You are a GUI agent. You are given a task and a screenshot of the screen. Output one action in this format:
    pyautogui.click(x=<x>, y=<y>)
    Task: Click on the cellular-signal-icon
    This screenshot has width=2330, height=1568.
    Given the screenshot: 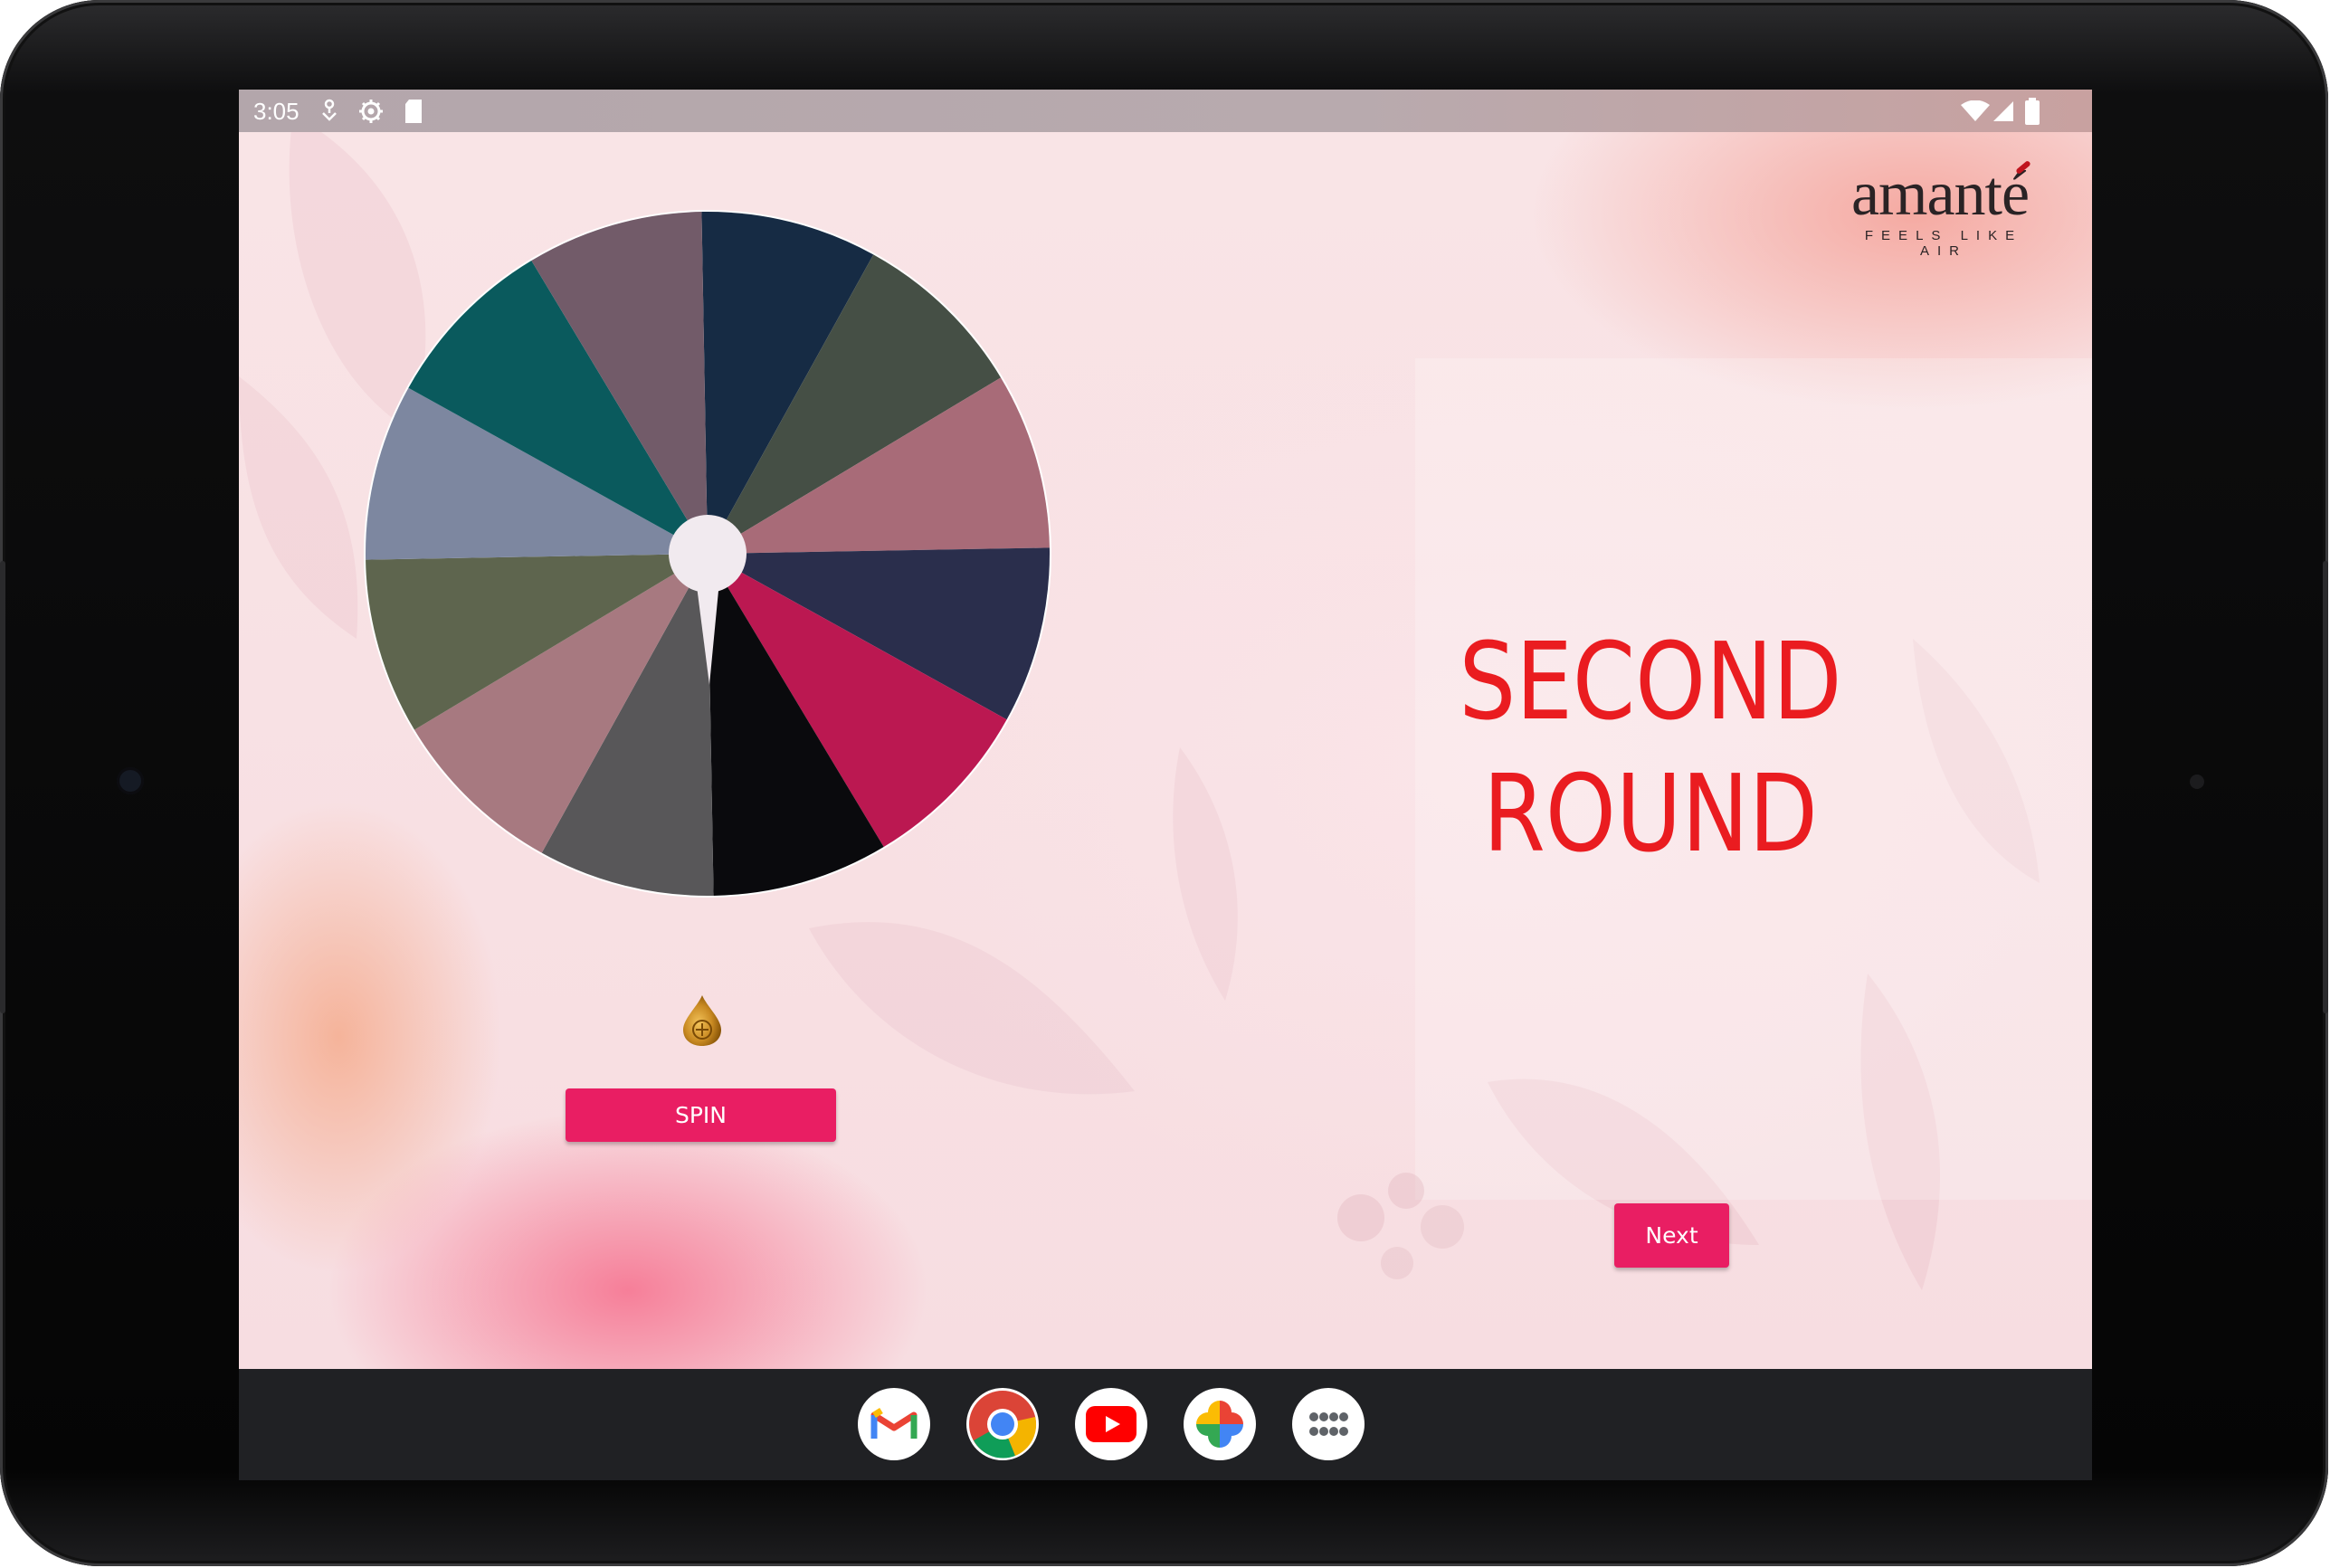 What is the action you would take?
    pyautogui.click(x=2003, y=111)
    